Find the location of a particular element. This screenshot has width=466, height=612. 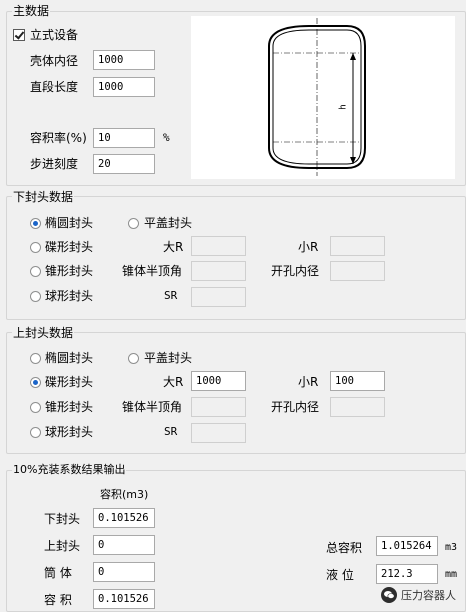

lower-small-r-input is located at coordinates (357, 246).